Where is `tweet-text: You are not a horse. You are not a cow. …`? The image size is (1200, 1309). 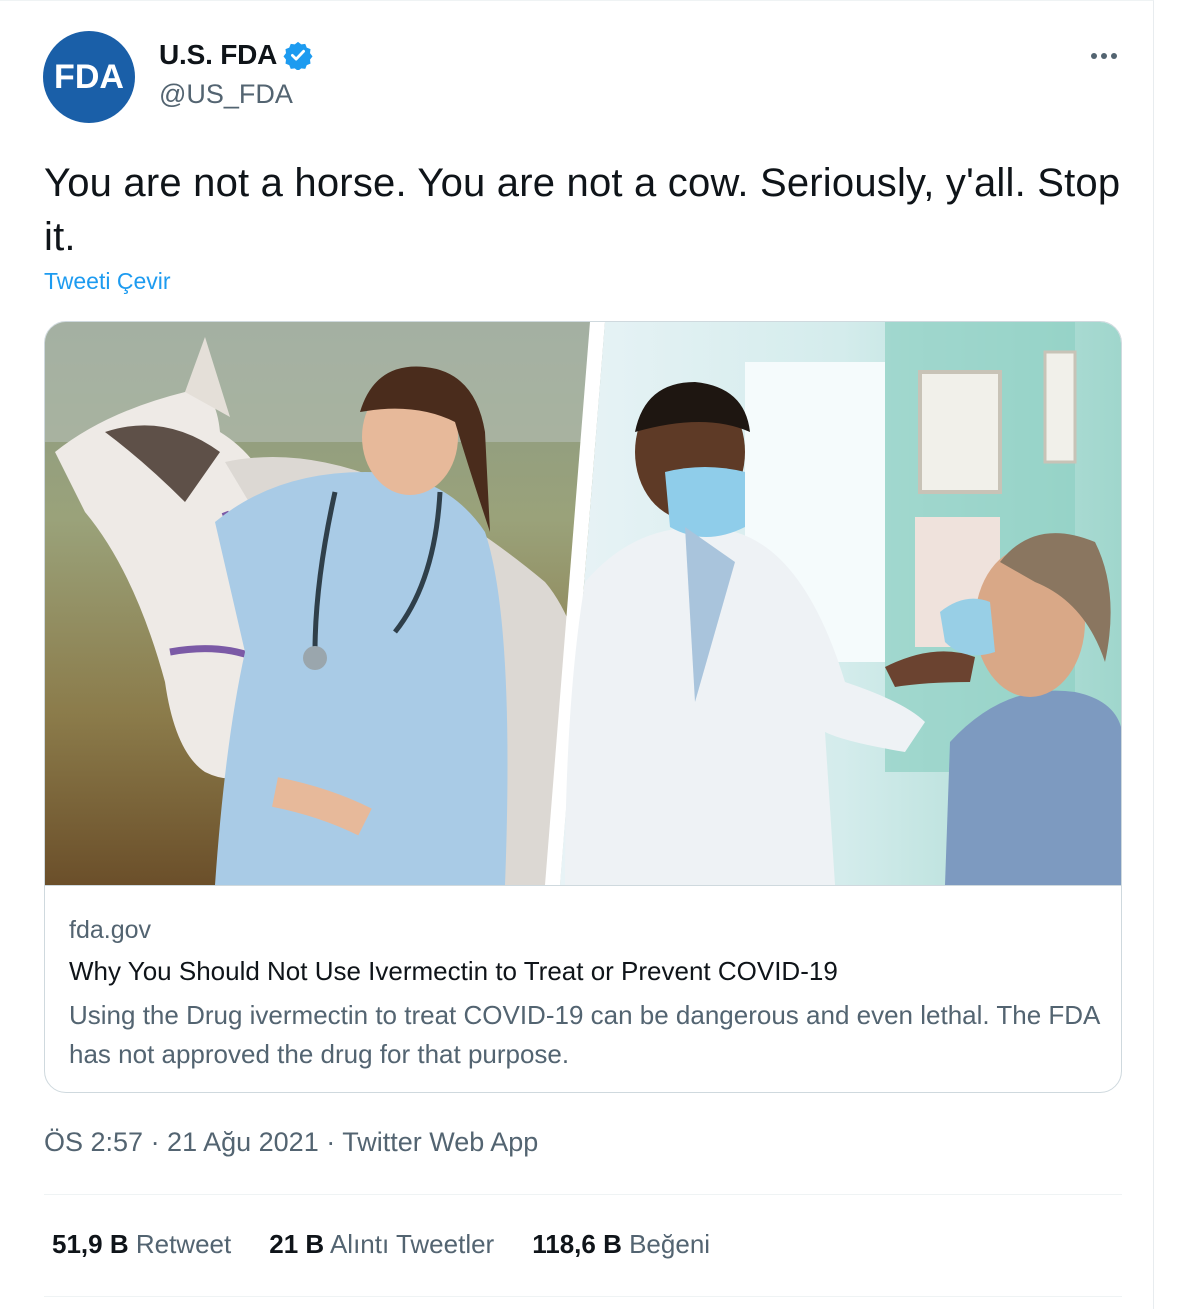
tweet-text: You are not a horse. You are not a cow. … is located at coordinates (582, 210).